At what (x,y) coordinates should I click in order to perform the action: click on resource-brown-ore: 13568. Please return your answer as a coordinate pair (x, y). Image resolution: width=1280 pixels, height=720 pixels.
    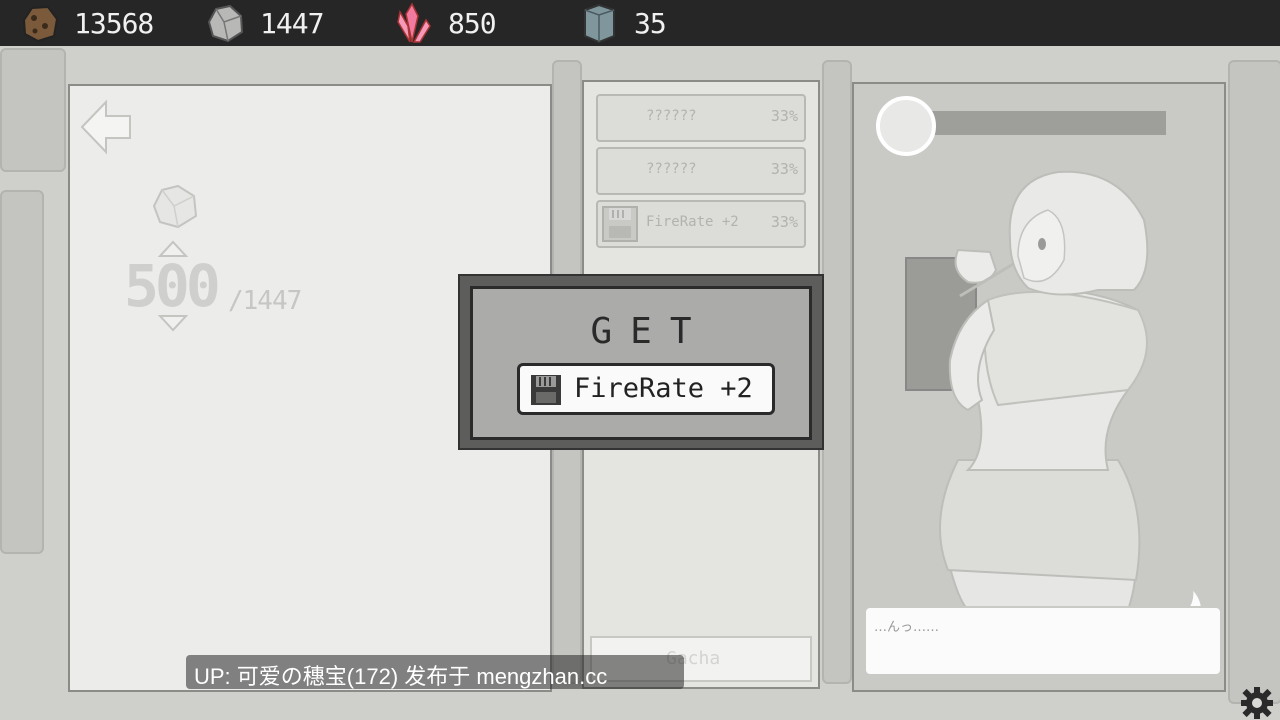
    Looking at the image, I should click on (86, 23).